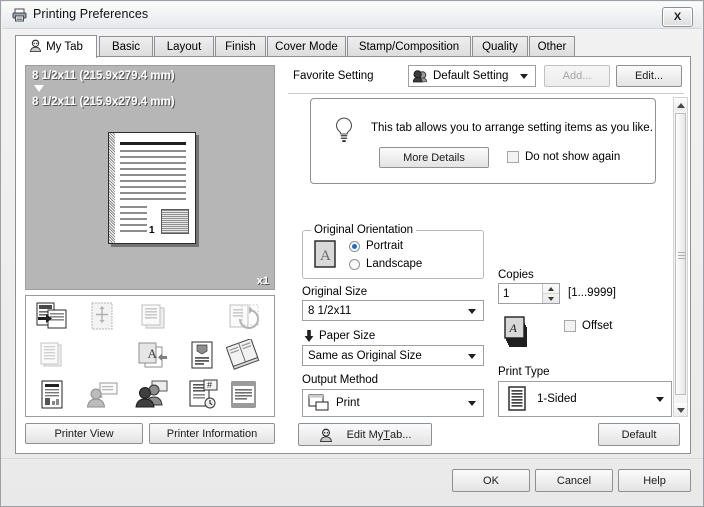  I want to click on booklet-icon, so click(243, 355).